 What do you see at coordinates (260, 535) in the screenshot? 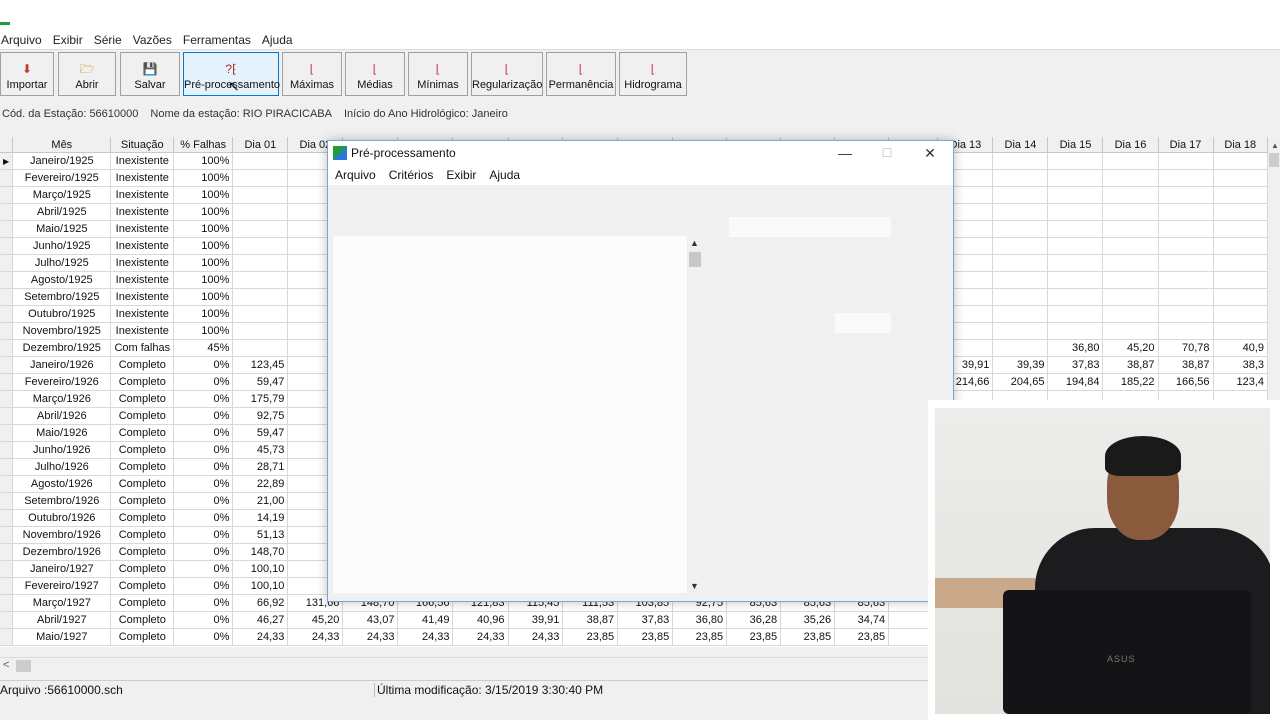
I see `table-cell: 51,13` at bounding box center [260, 535].